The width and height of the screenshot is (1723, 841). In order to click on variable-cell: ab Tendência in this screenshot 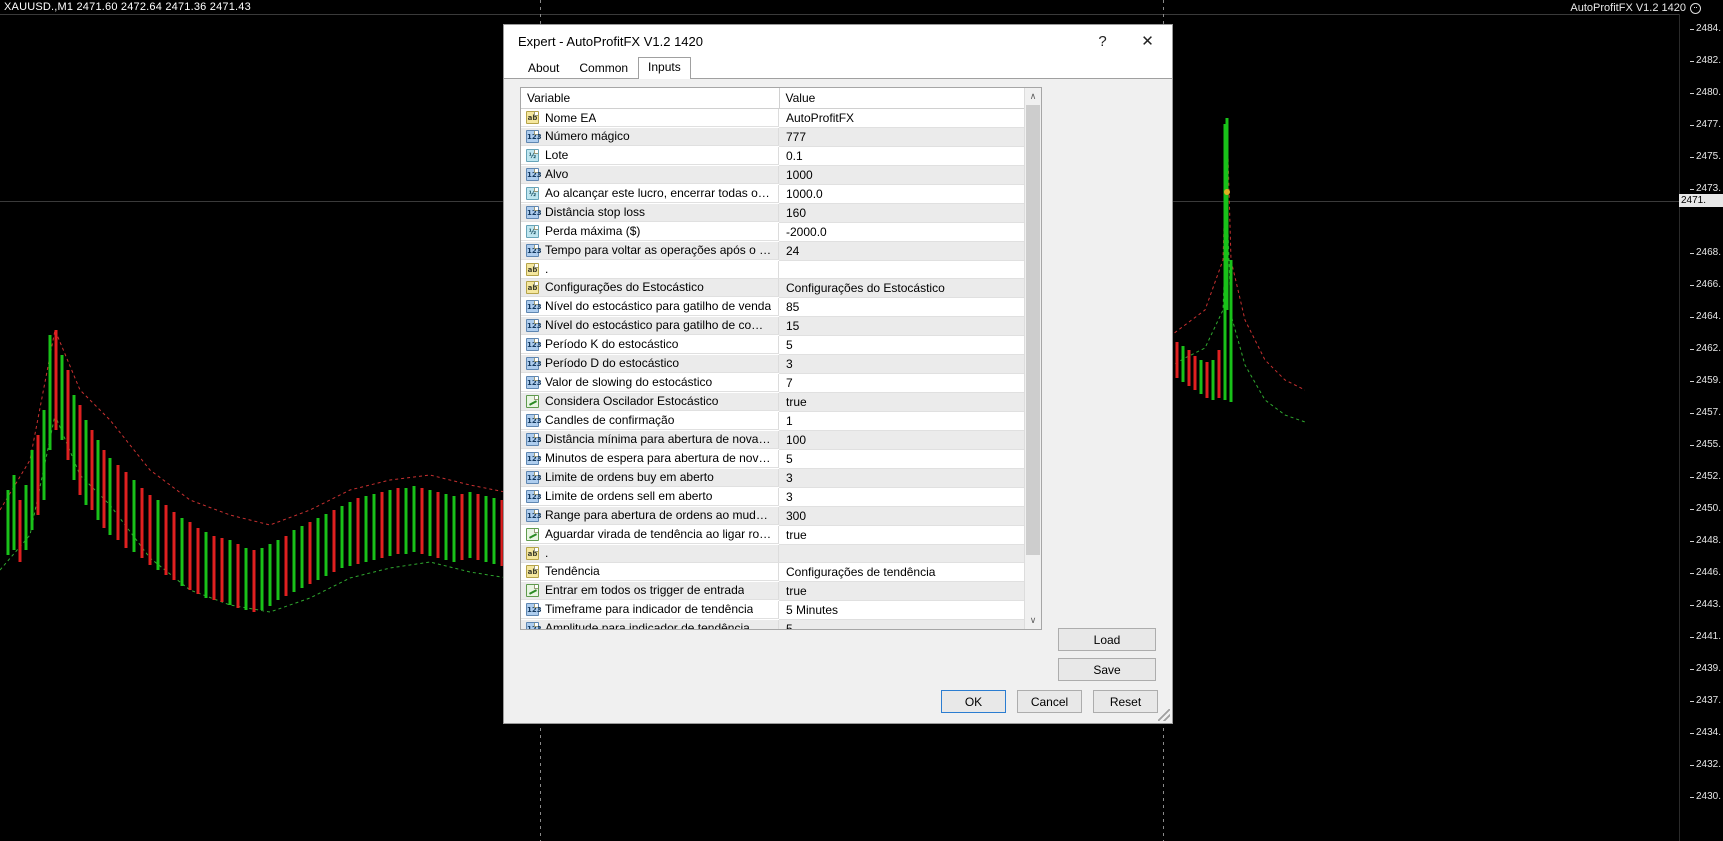, I will do `click(650, 571)`.